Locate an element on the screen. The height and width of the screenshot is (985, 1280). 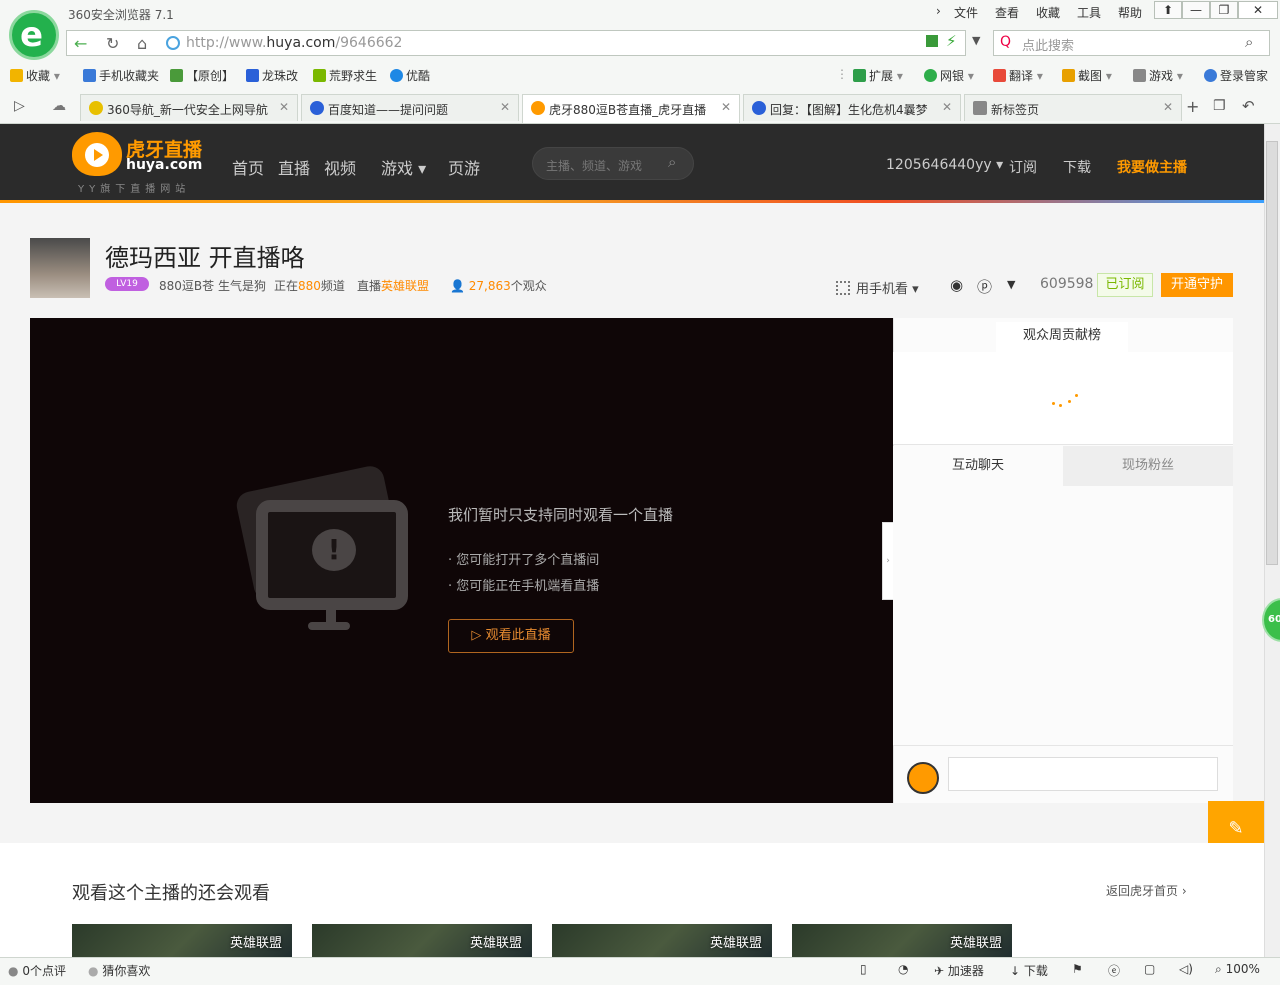
review-count: ● 0个点评 is located at coordinates (37, 970).